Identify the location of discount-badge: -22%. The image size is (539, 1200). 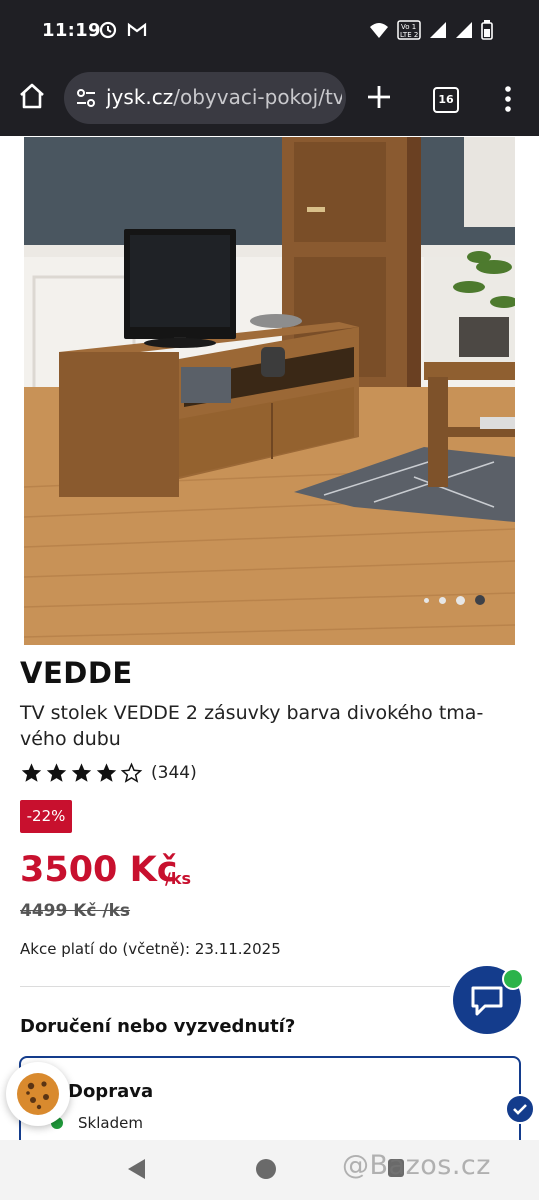
(46, 816).